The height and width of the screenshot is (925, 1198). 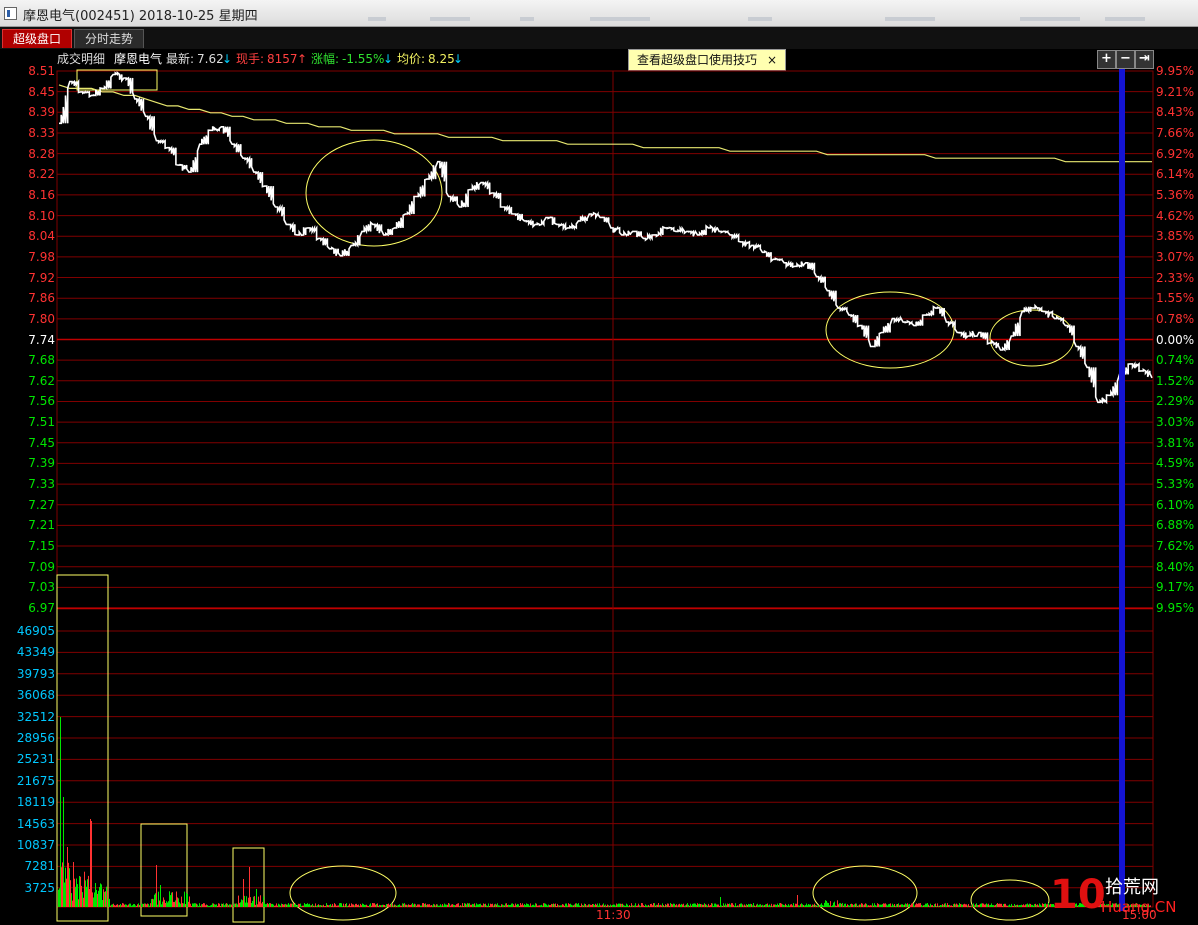 I want to click on price-axis-label: 7.86, so click(x=41, y=298).